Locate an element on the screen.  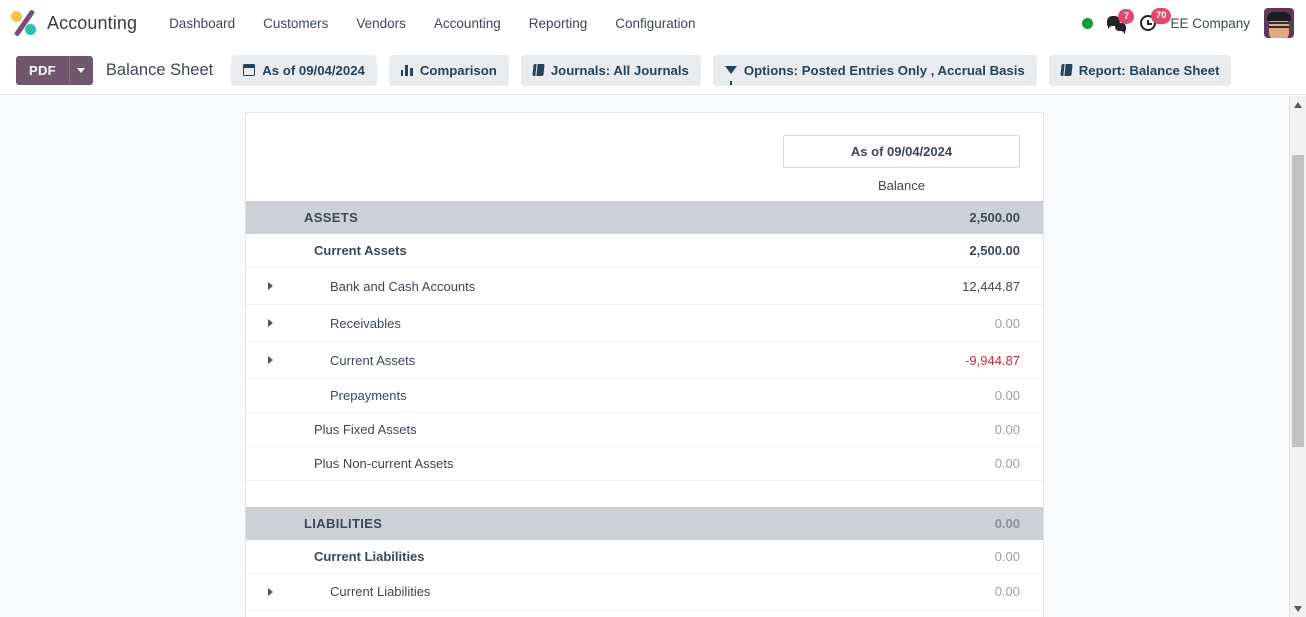
menu-item-accounting: Accounting is located at coordinates (467, 23).